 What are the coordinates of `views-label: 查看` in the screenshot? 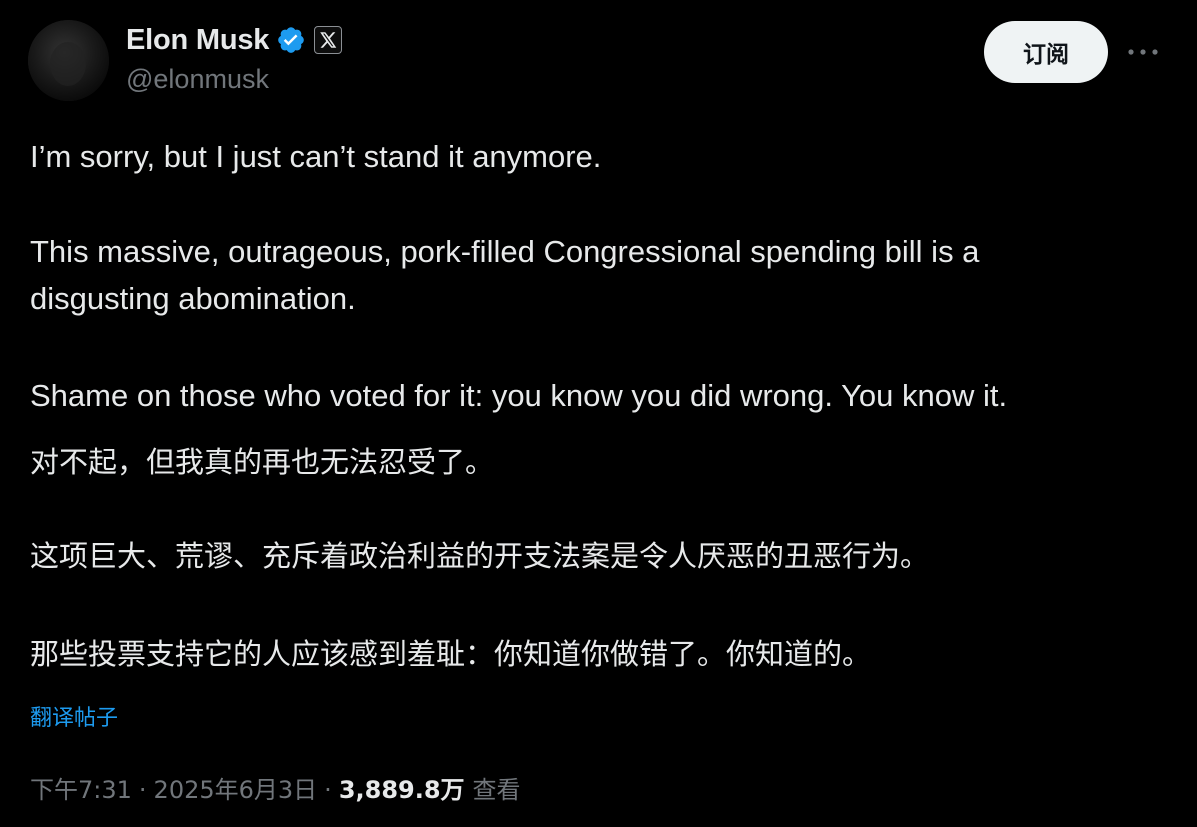 It's located at (496, 790).